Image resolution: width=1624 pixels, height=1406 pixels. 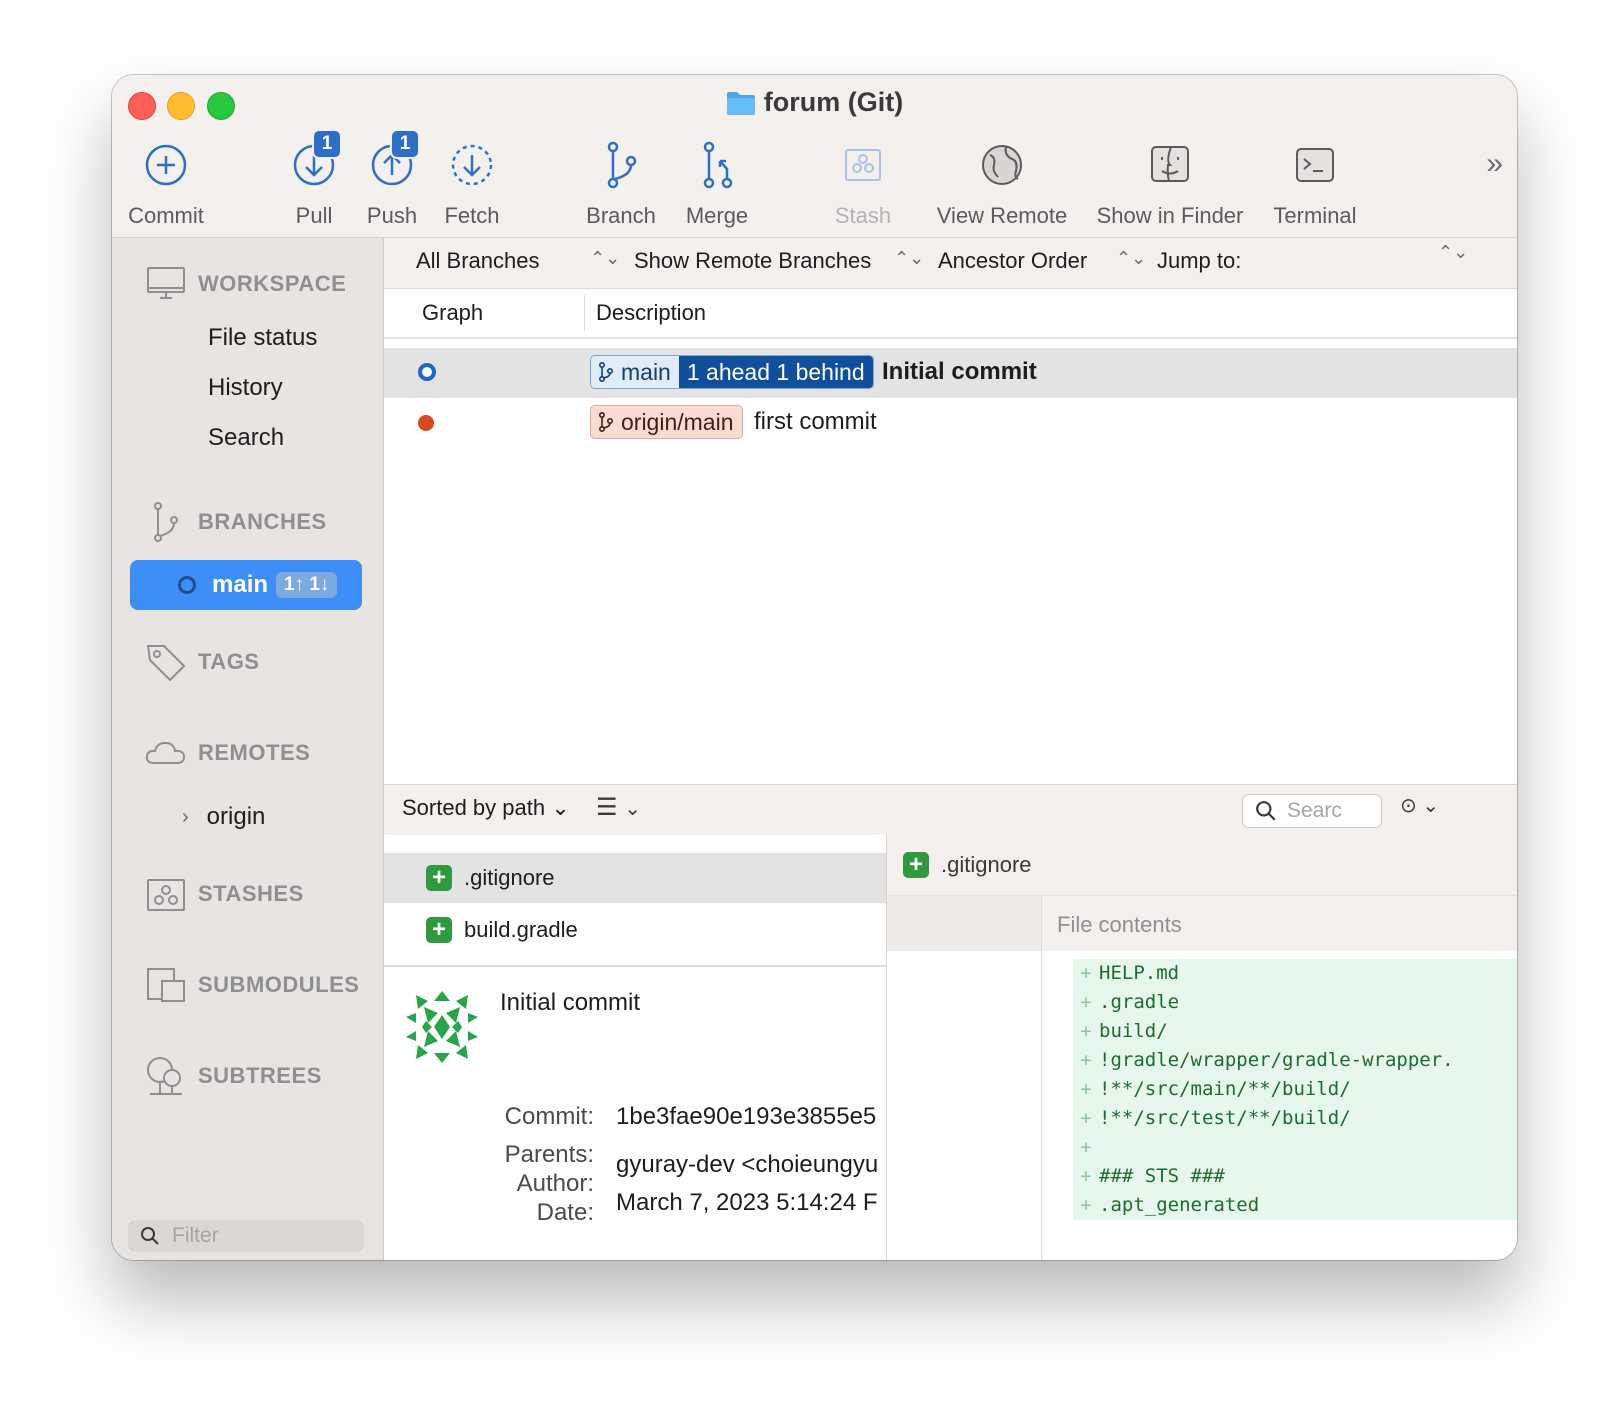 What do you see at coordinates (392, 215) in the screenshot?
I see `push-label: Push` at bounding box center [392, 215].